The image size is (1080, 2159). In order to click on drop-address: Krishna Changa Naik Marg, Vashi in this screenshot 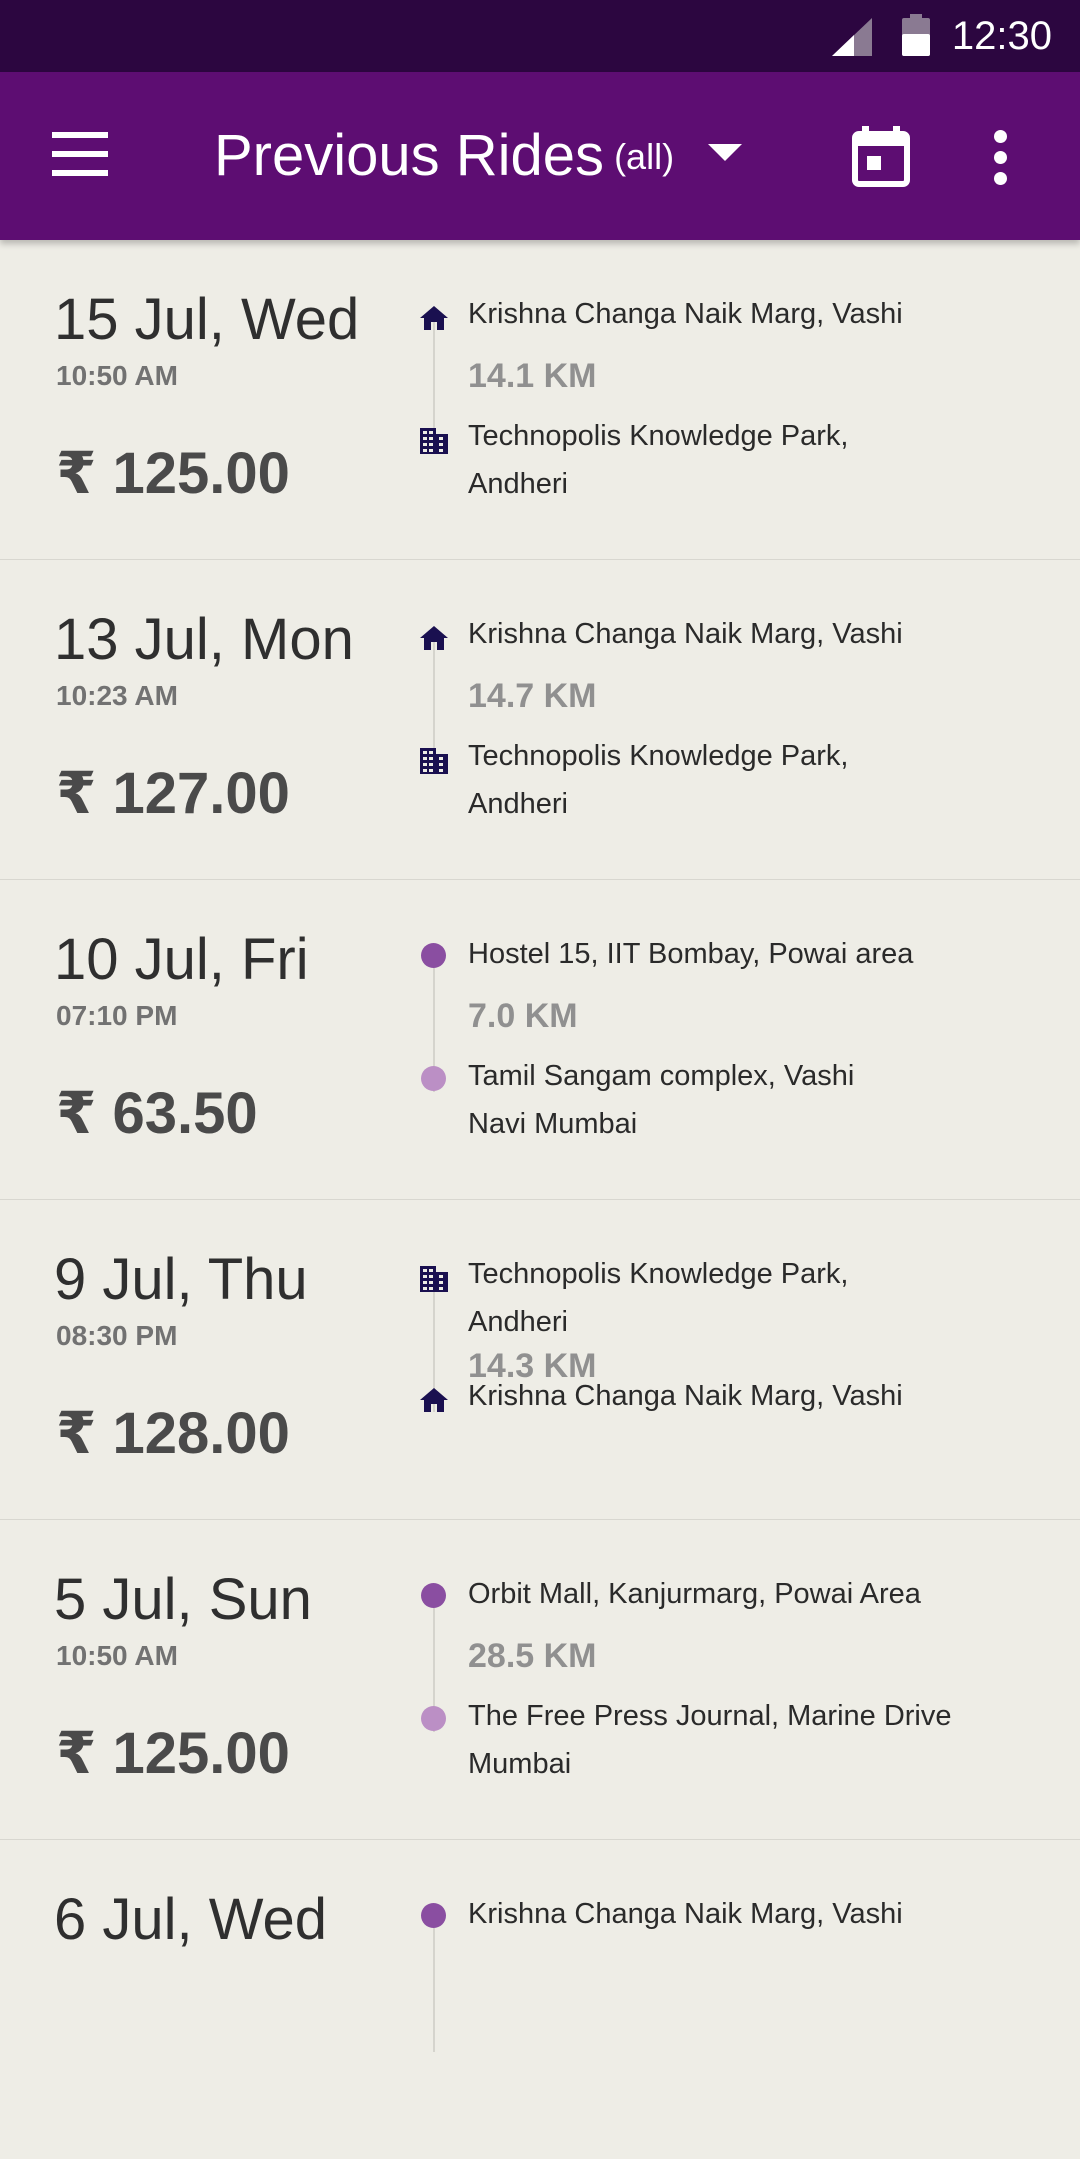, I will do `click(685, 1396)`.